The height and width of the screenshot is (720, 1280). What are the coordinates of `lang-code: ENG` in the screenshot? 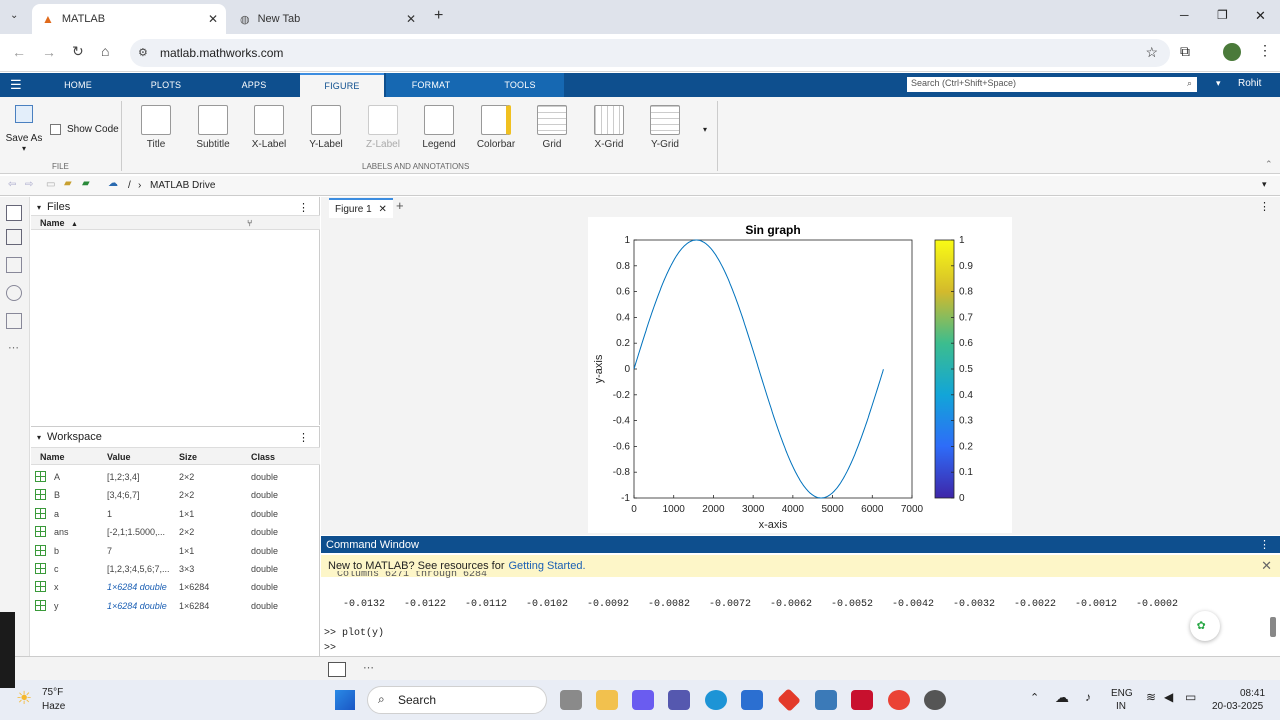 It's located at (1122, 693).